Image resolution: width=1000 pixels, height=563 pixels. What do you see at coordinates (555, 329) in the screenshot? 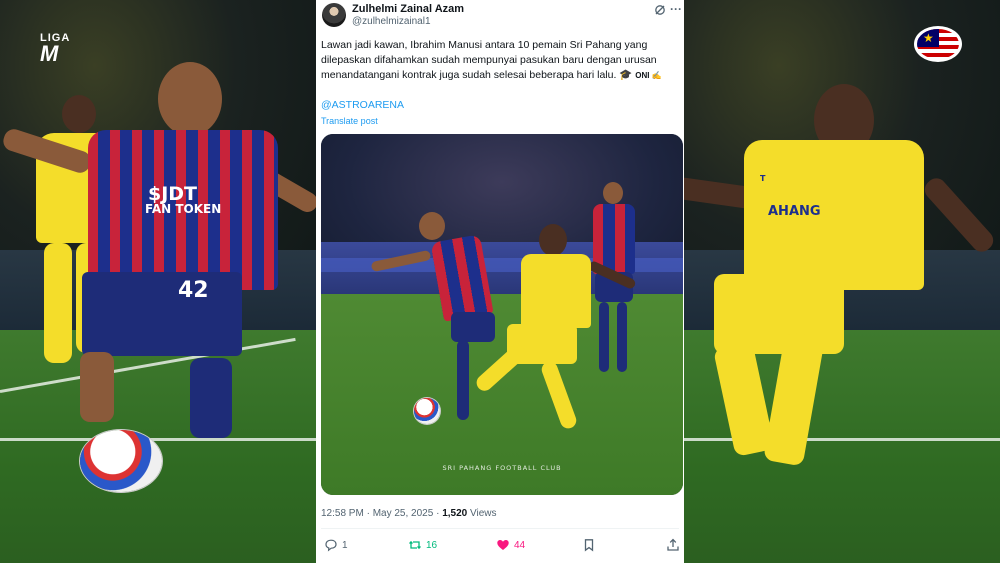
I see `media-player-sri-pahang` at bounding box center [555, 329].